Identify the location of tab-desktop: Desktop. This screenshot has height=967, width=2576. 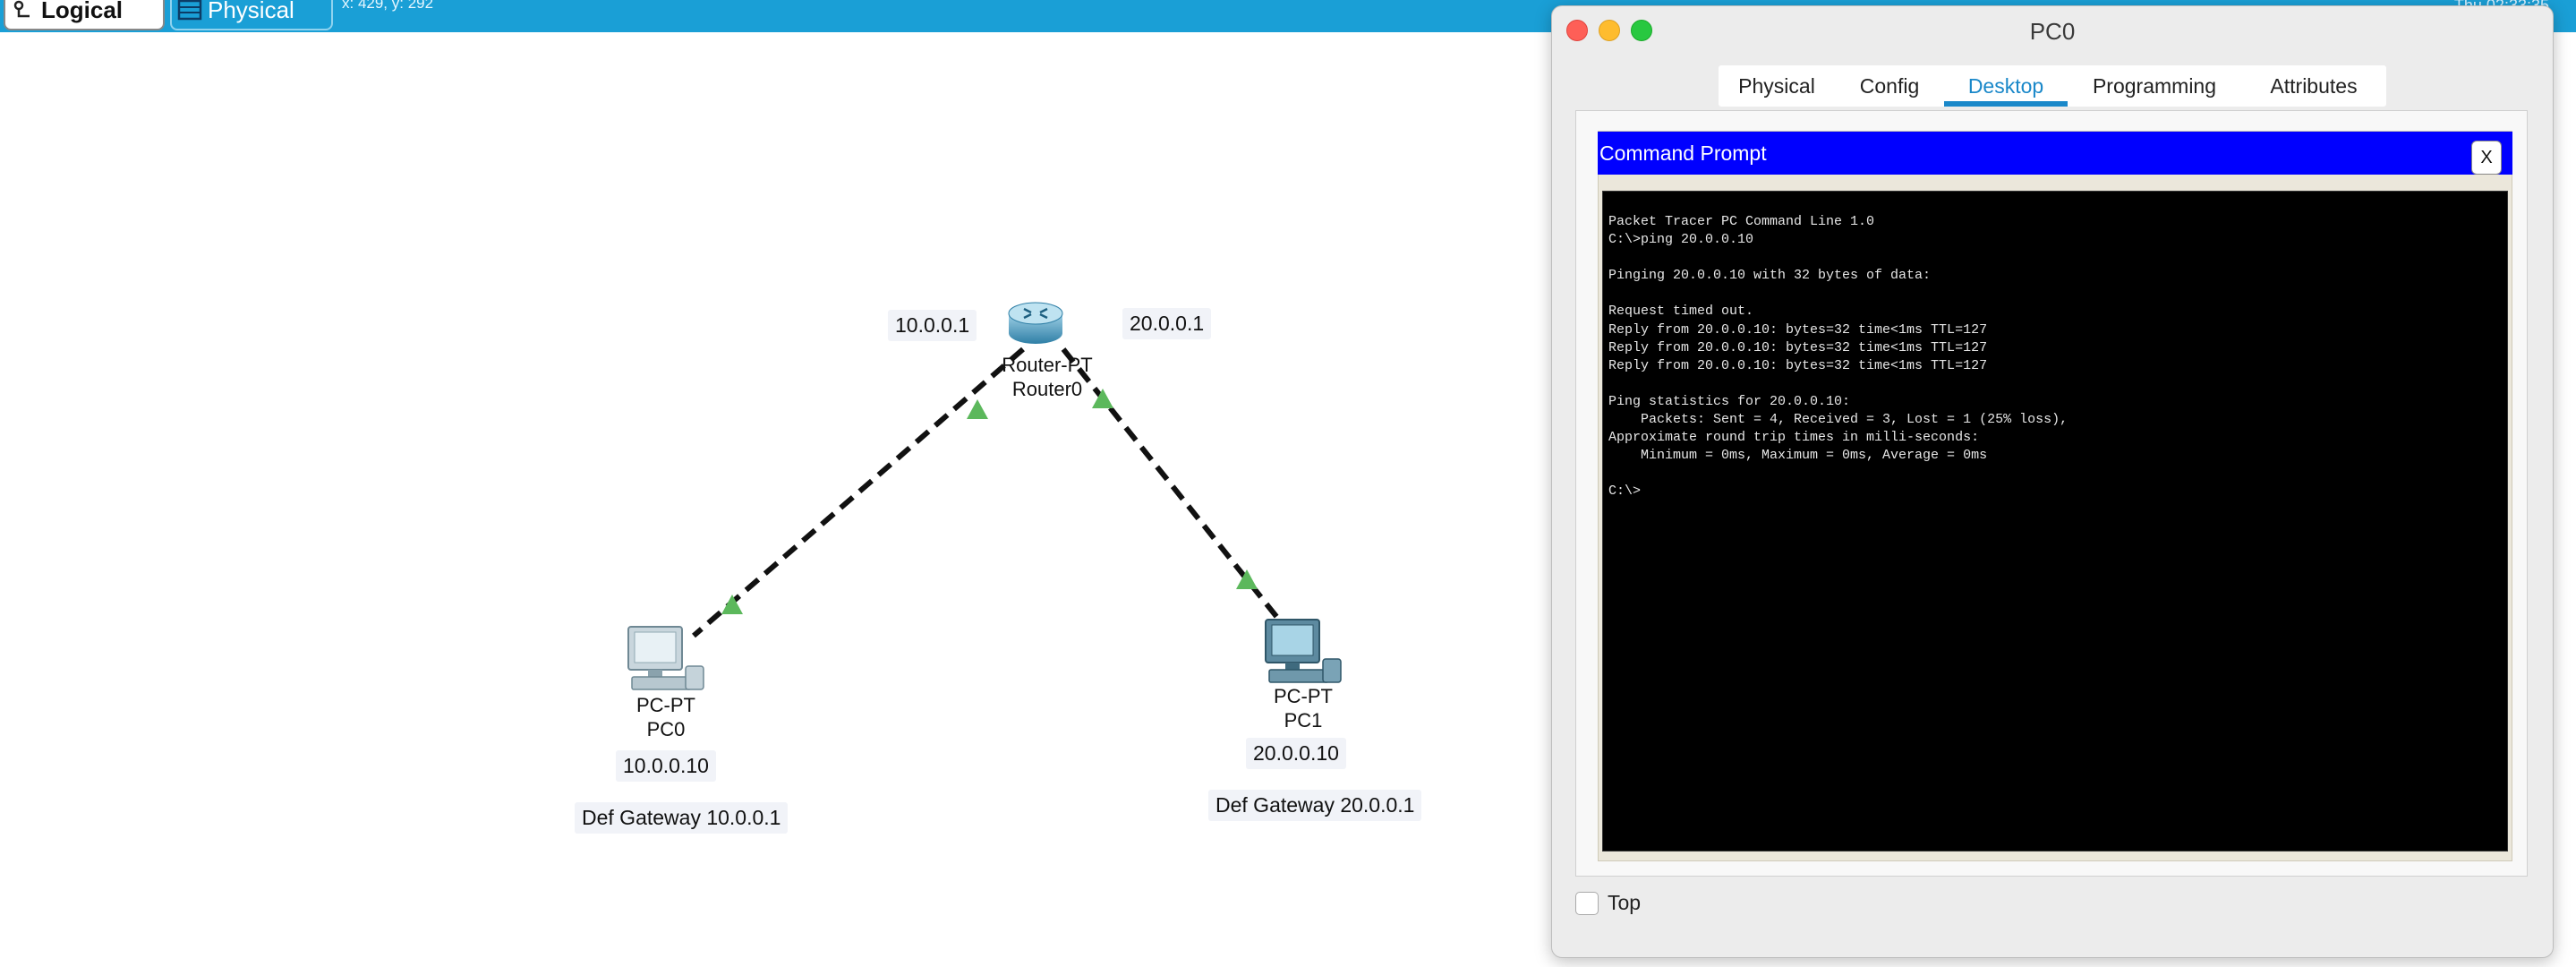
(2006, 86).